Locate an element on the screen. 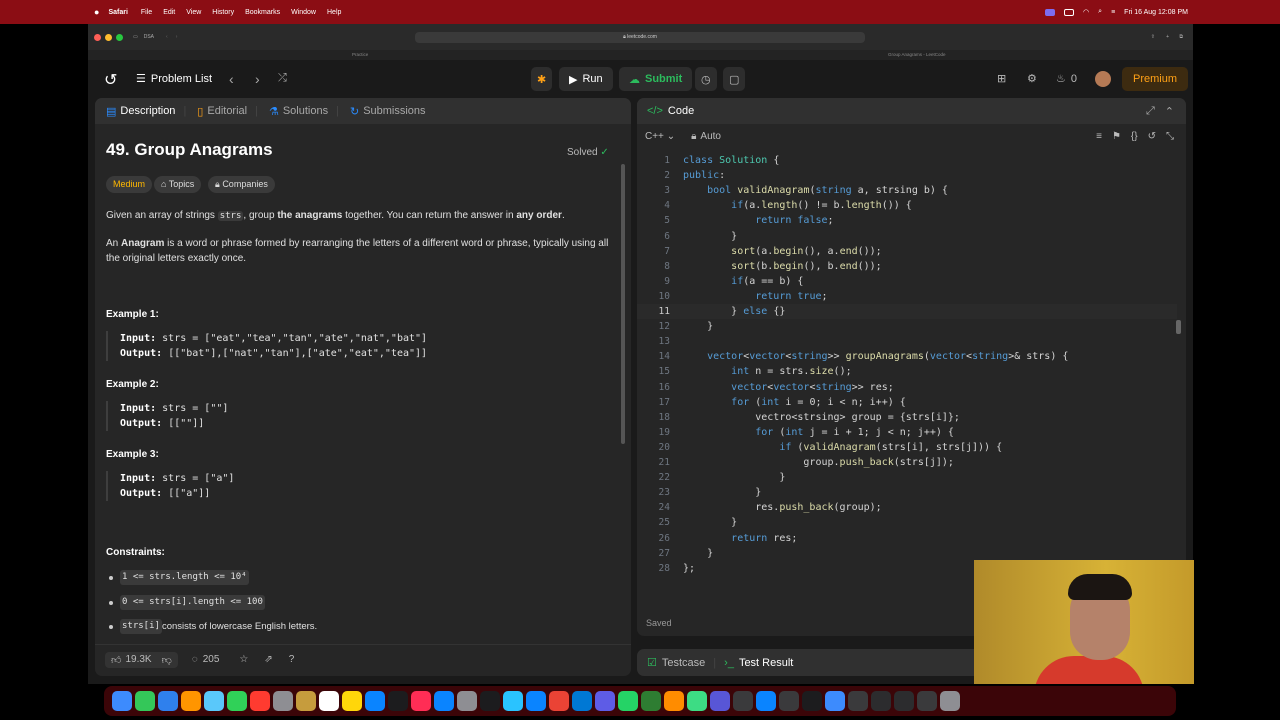 The width and height of the screenshot is (1280, 720). safari-tab-practice: Practice is located at coordinates (360, 54).